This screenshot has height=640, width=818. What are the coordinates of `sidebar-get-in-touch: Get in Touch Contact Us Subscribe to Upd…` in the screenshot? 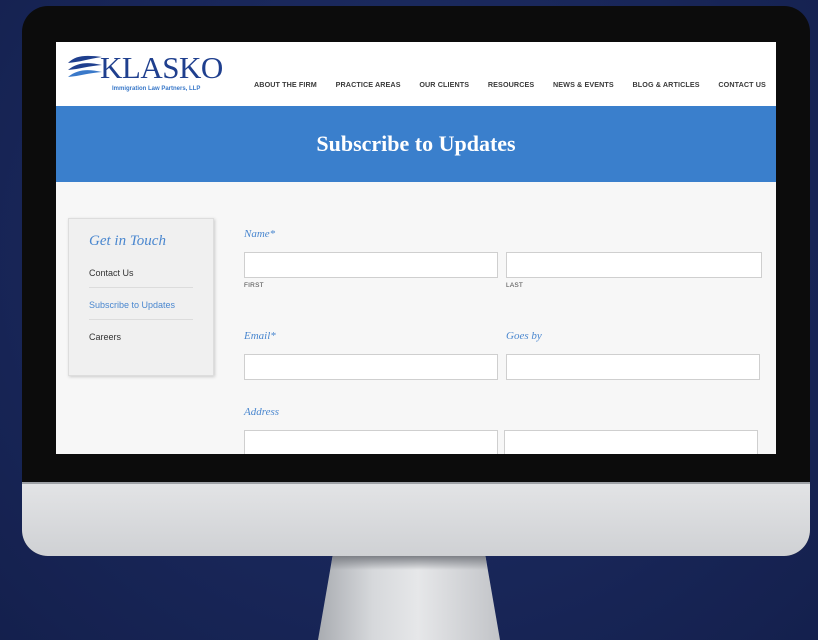 It's located at (141, 297).